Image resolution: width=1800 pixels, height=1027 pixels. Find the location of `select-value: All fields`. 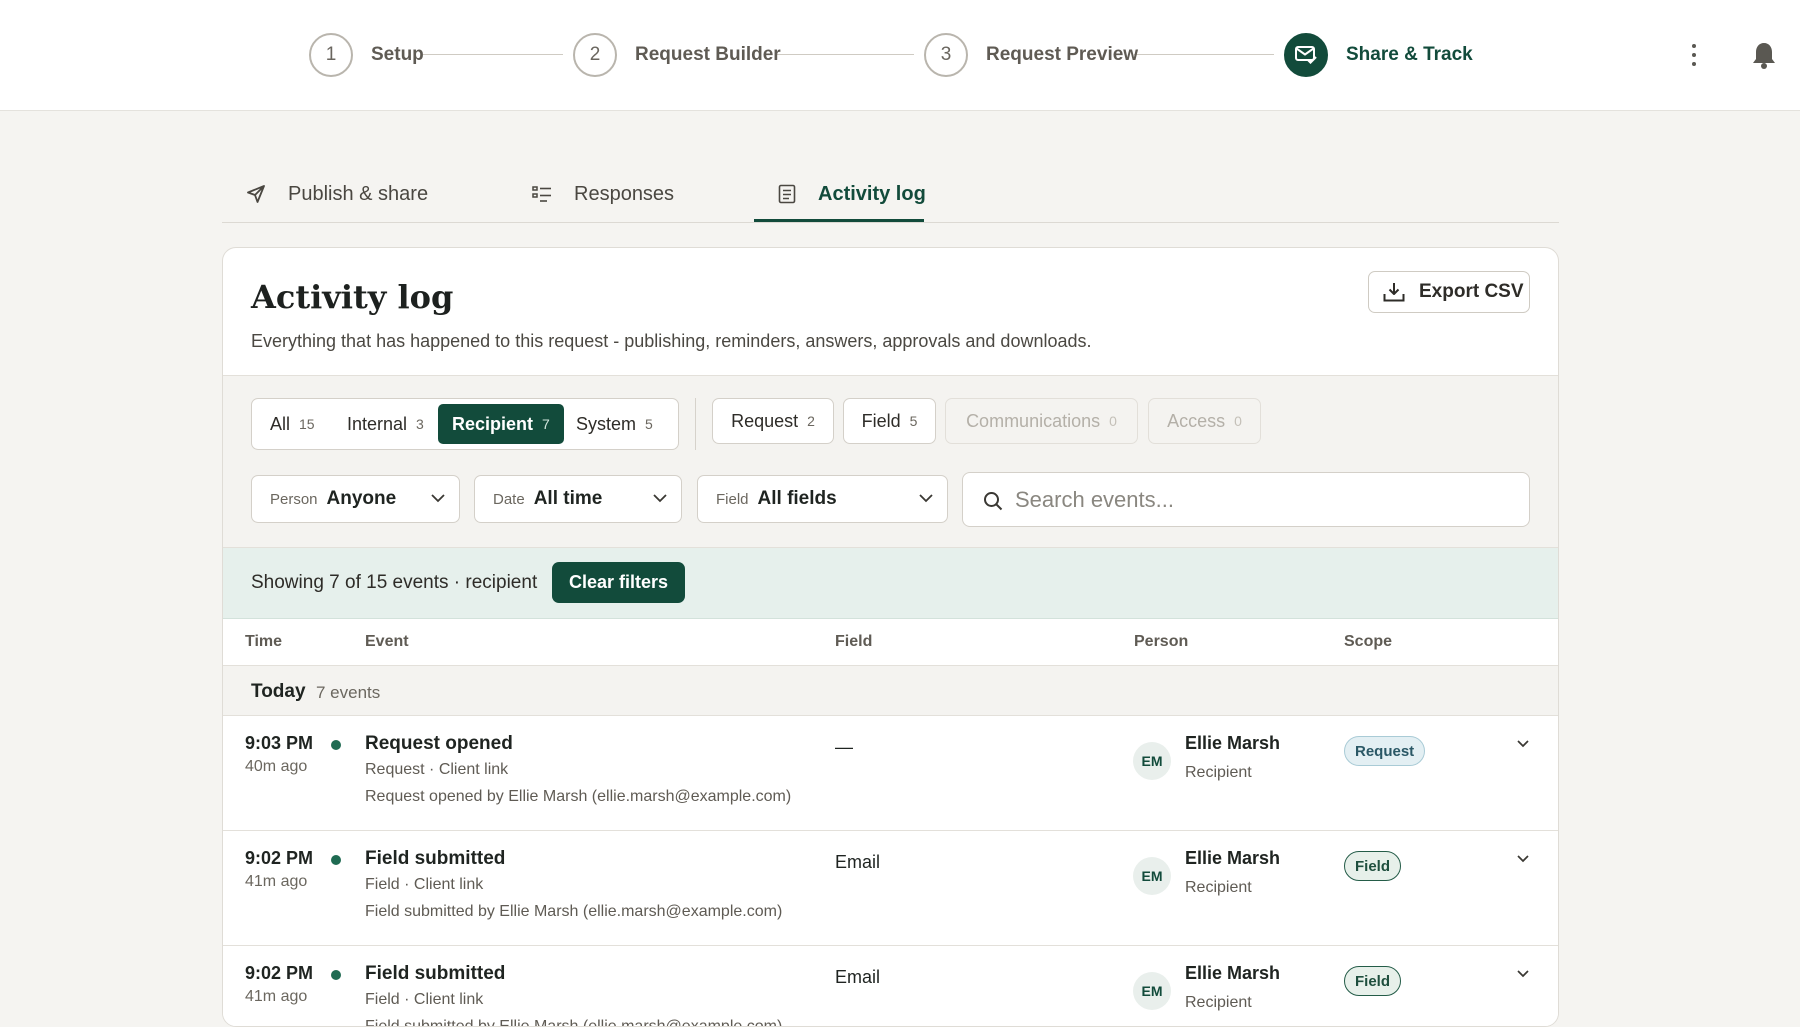

select-value: All fields is located at coordinates (797, 498).